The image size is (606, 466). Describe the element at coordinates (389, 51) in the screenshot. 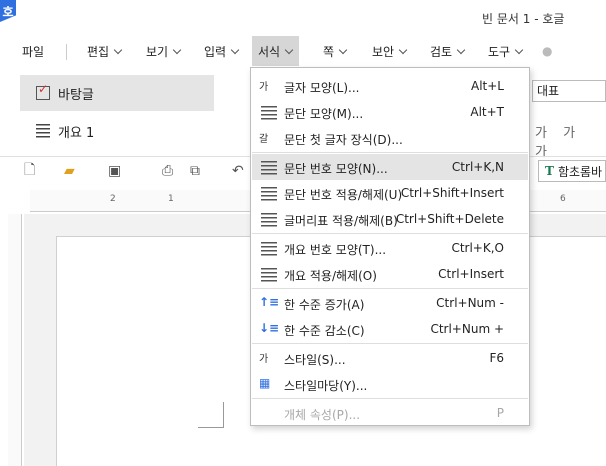

I see `menu-security: 보안` at that location.